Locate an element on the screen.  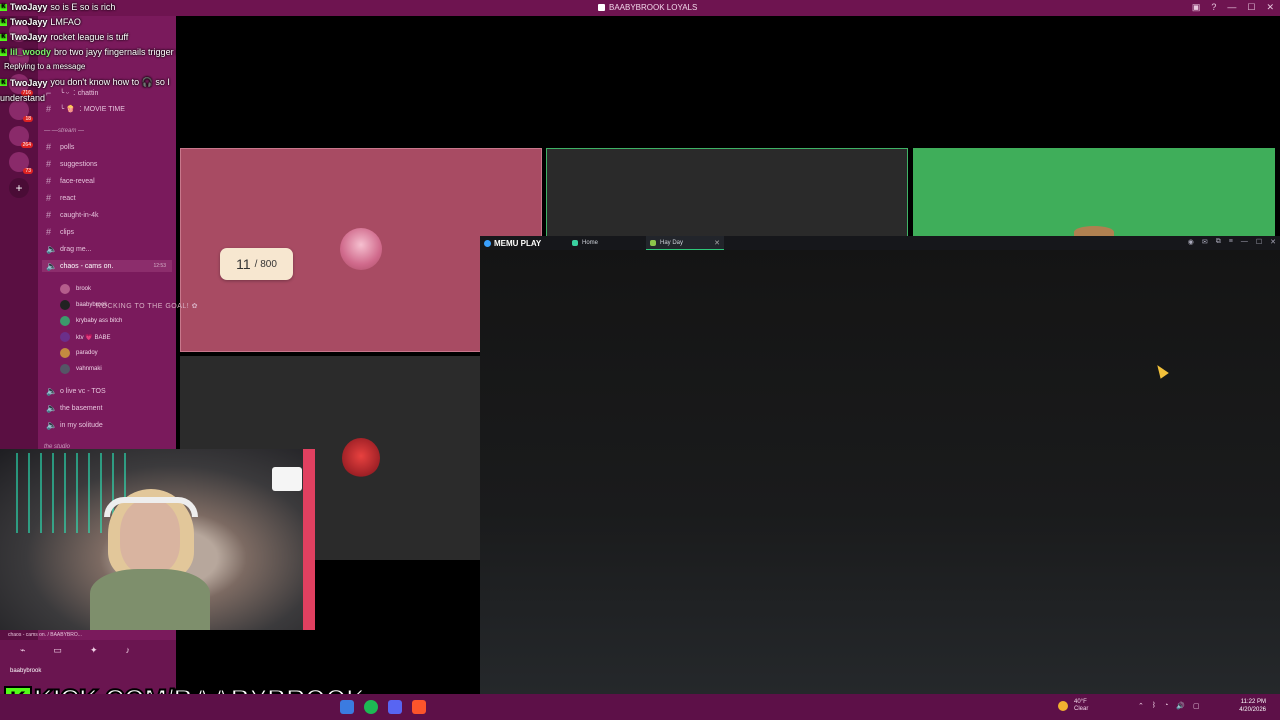
multi-instance-icon: ⧉ is located at coordinates (1218, 242).